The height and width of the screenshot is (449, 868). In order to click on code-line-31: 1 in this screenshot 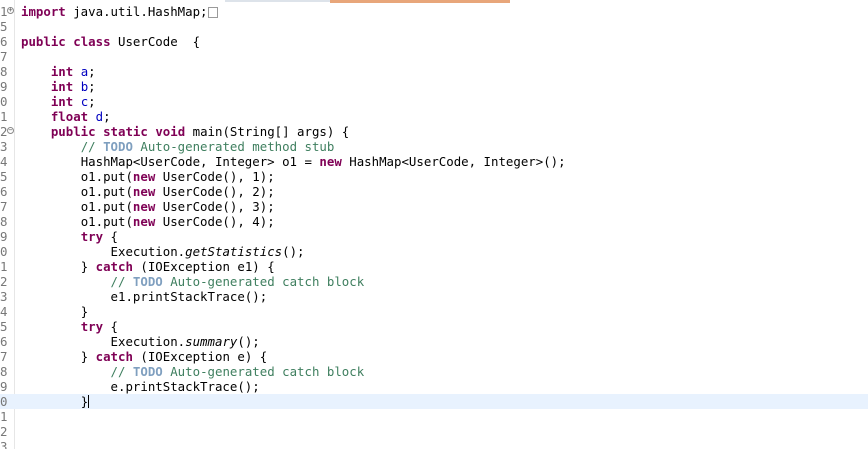, I will do `click(434, 416)`.